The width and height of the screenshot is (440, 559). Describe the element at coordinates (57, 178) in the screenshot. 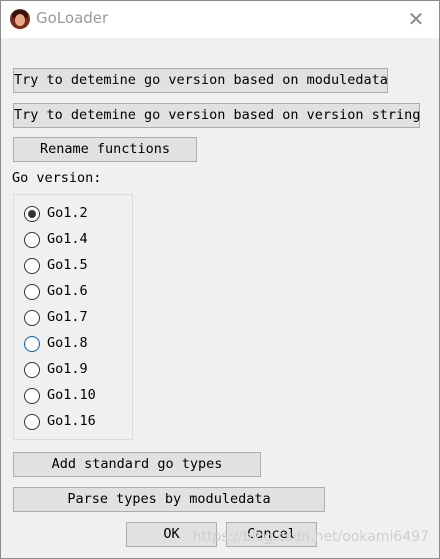

I see `go-version-label: Go version:` at that location.